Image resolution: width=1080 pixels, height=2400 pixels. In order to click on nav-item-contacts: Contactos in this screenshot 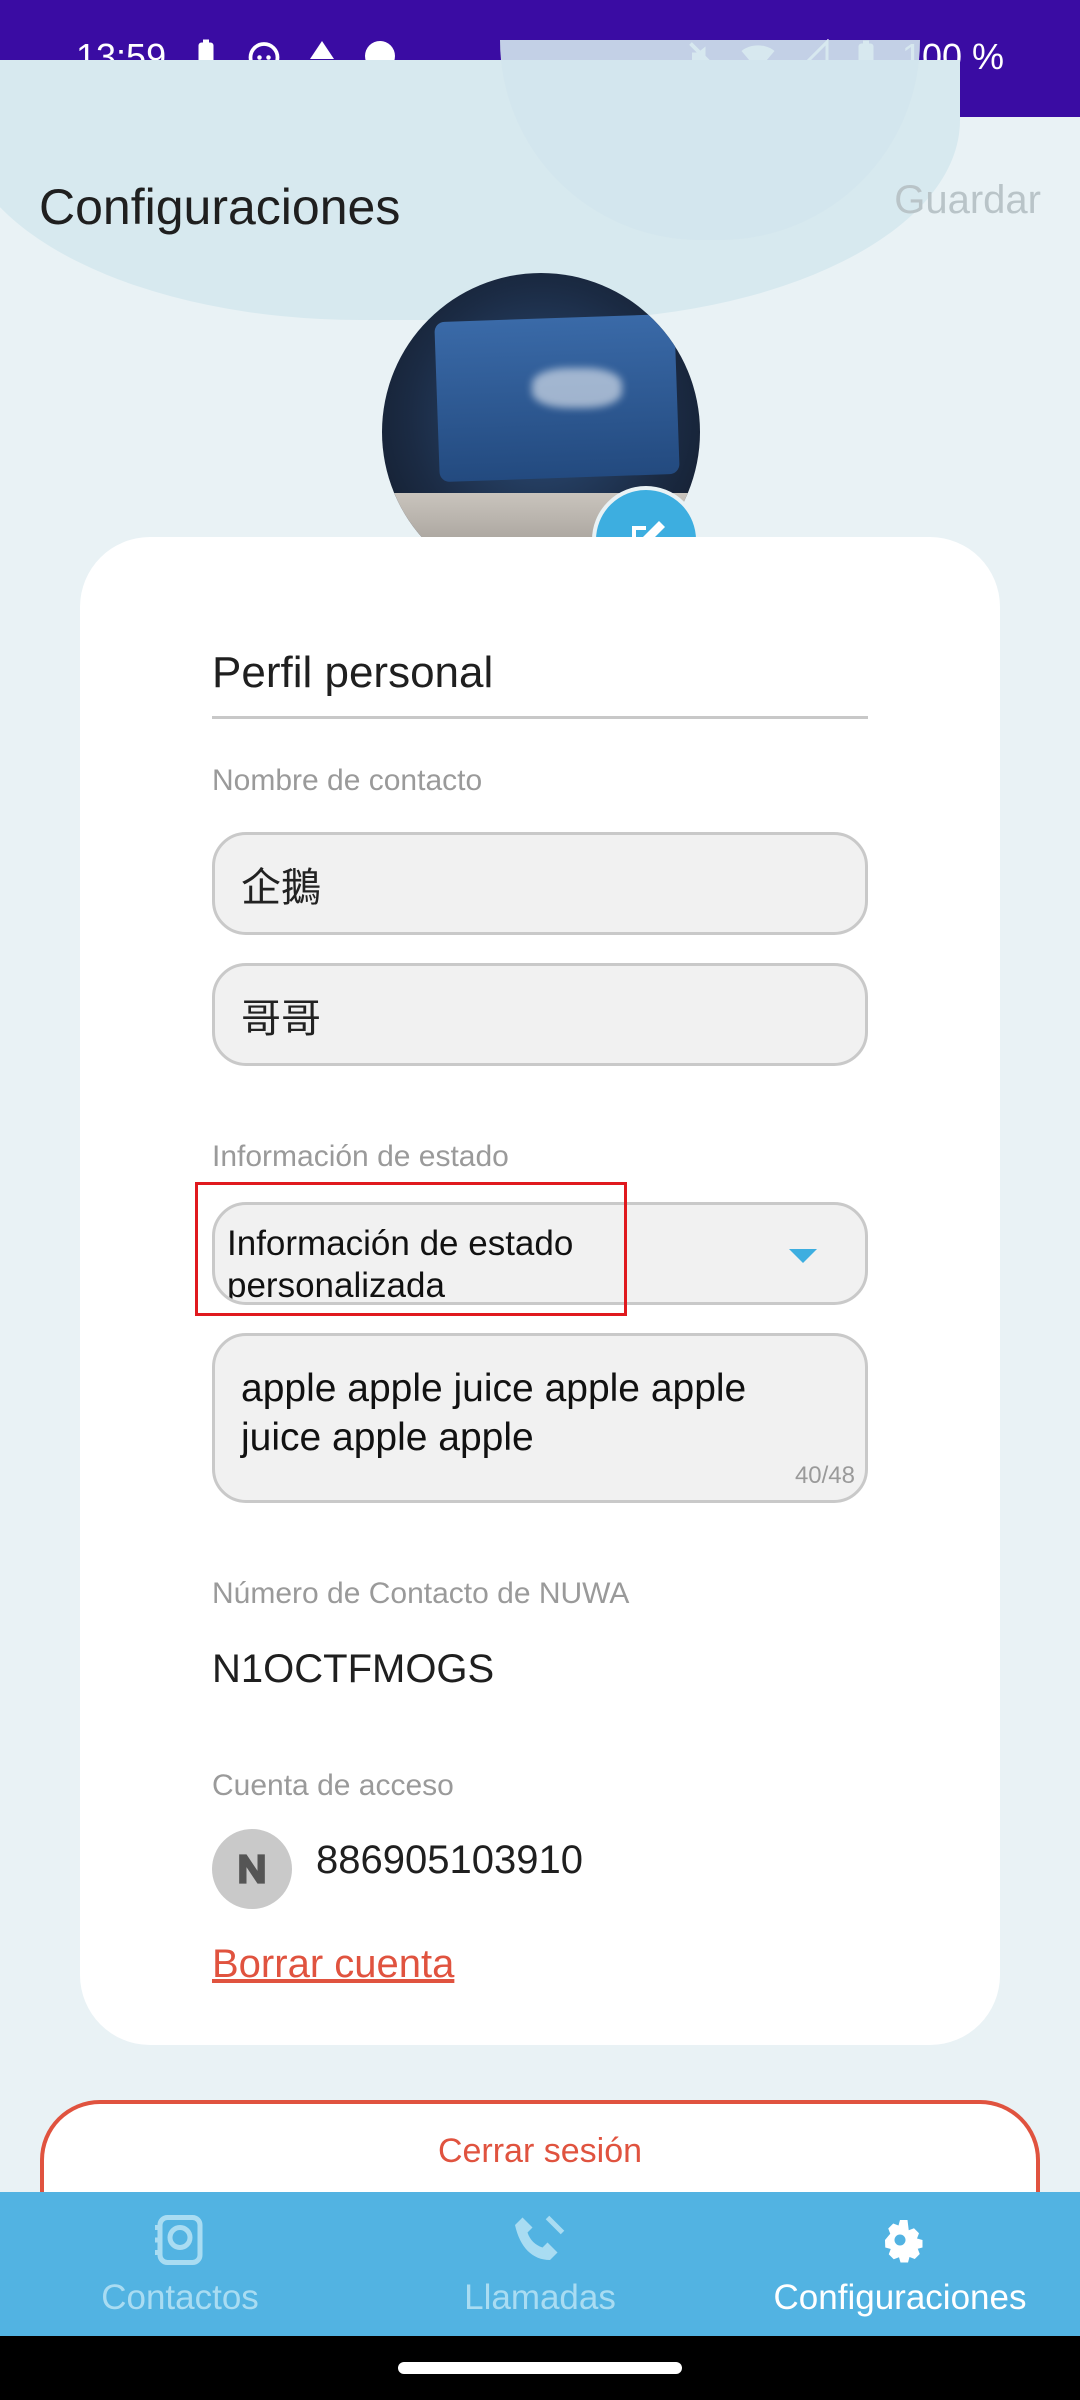, I will do `click(180, 2264)`.